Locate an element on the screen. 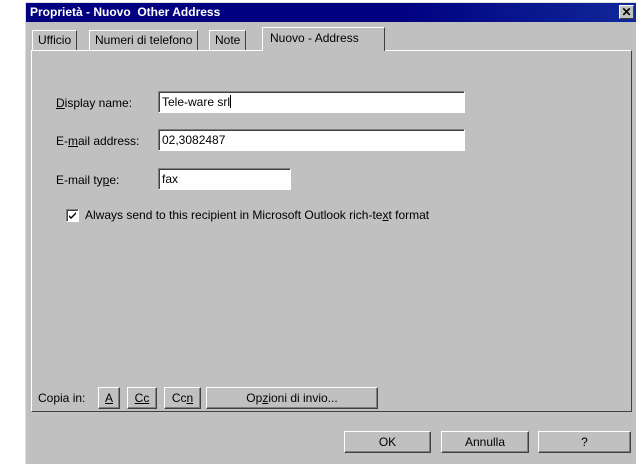  email-address-label-rest: ail address: is located at coordinates (109, 141).